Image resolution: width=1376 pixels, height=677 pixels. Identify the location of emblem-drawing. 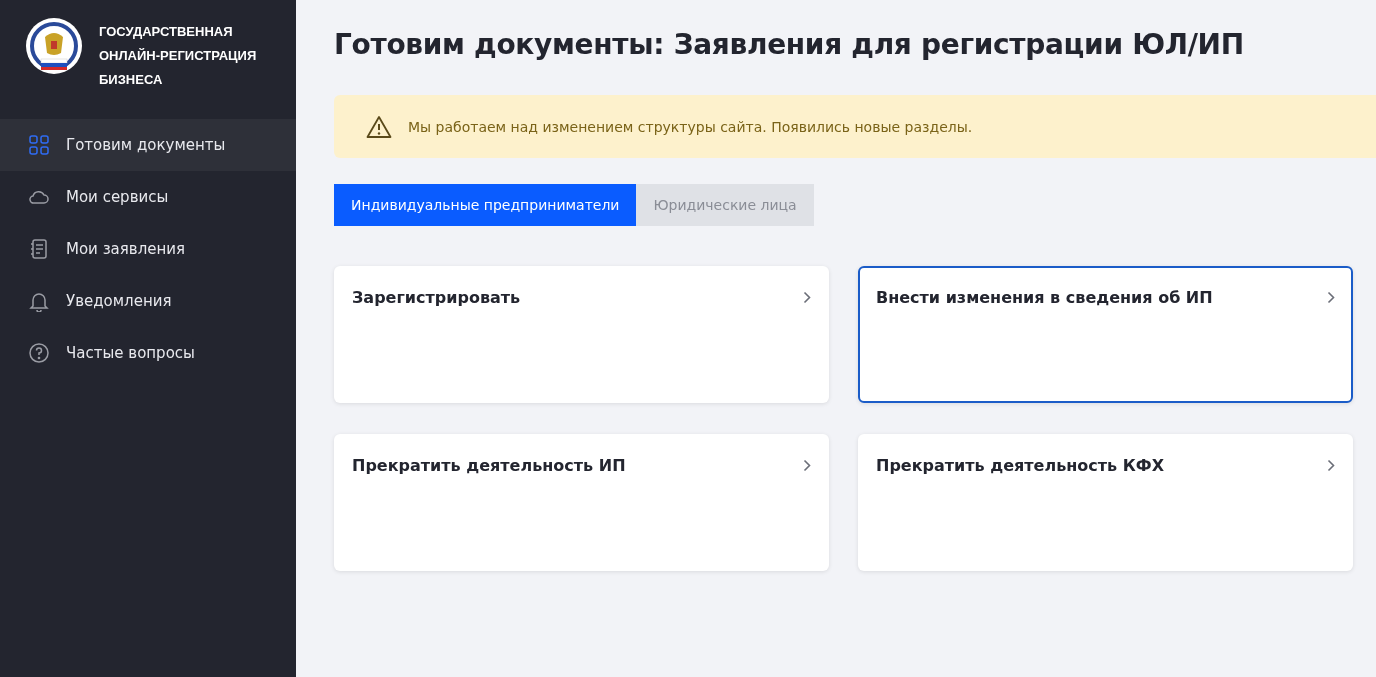
(54, 46).